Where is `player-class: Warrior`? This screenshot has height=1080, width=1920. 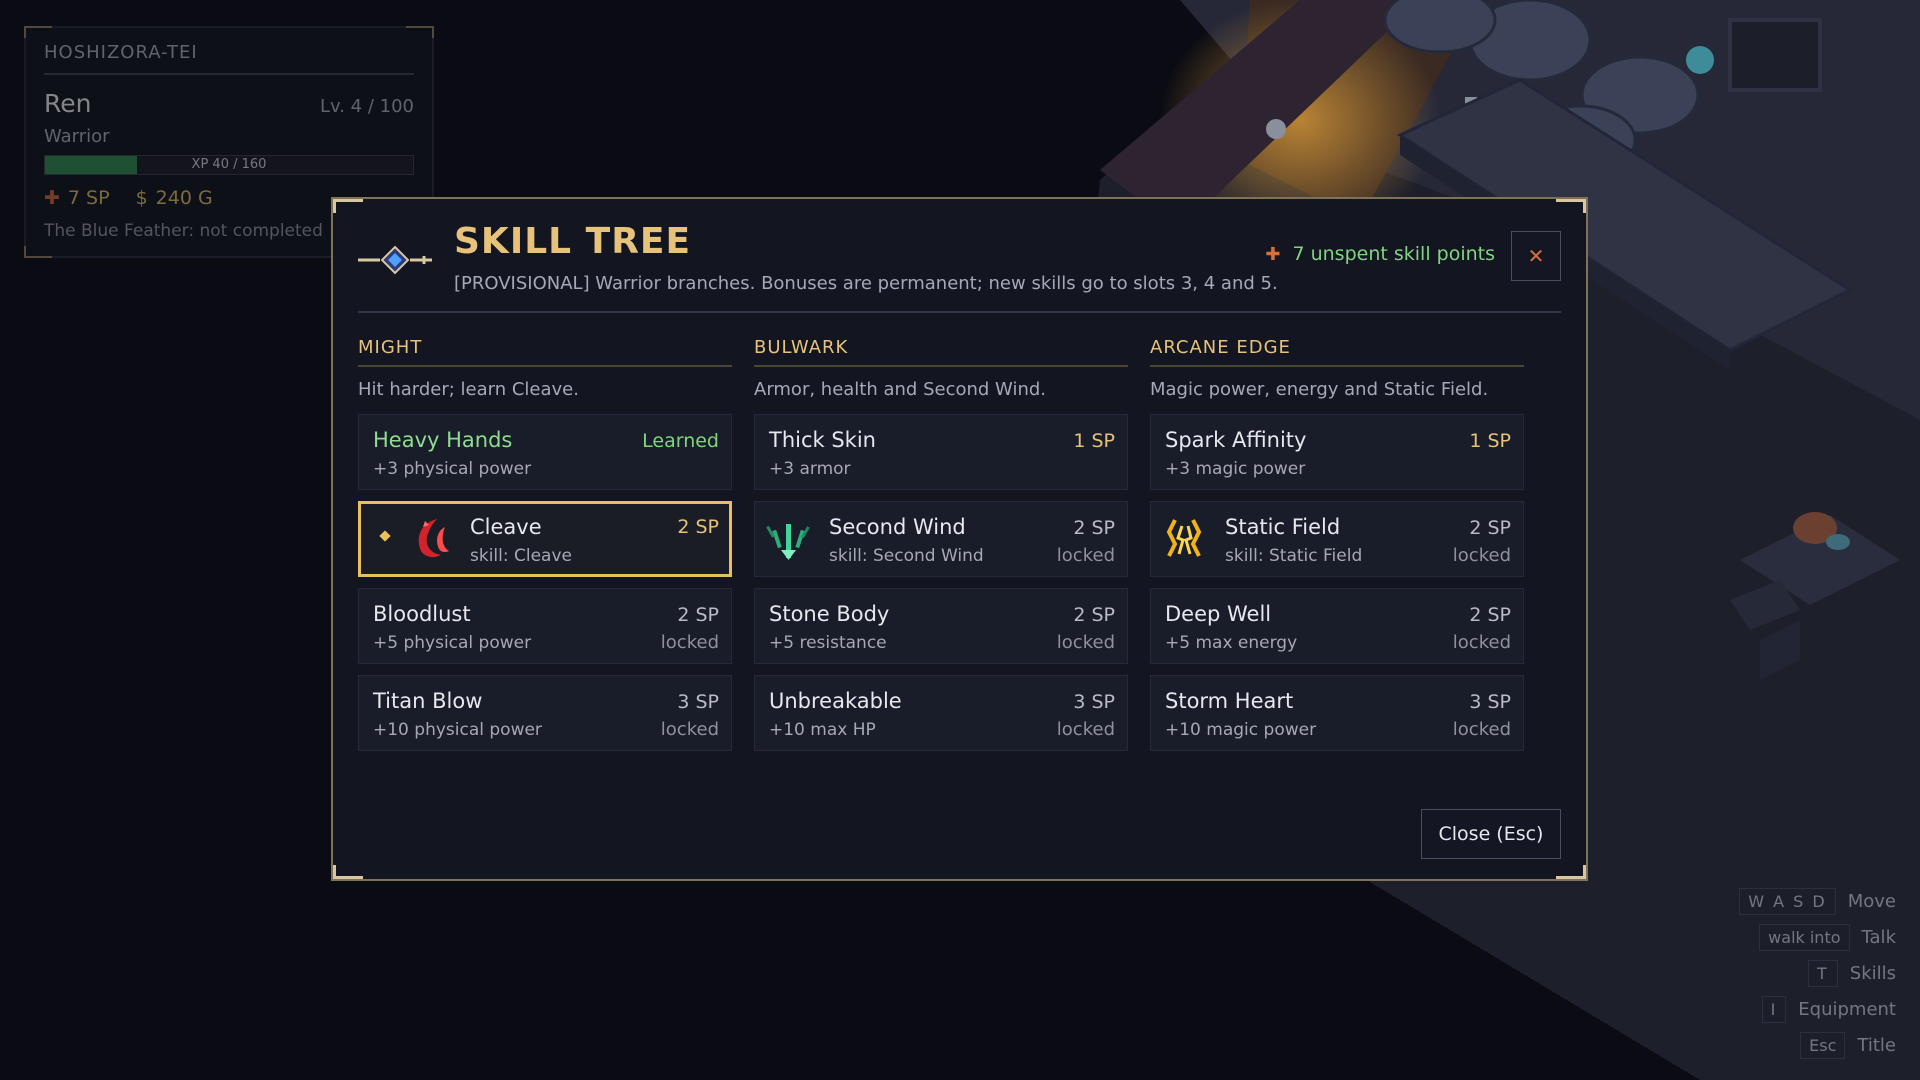
player-class: Warrior is located at coordinates (77, 136).